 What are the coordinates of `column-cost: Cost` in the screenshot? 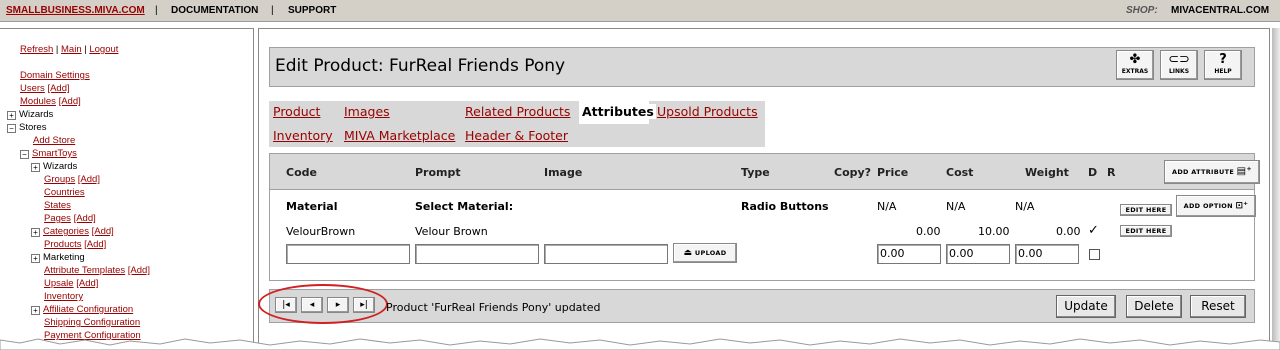 It's located at (960, 172).